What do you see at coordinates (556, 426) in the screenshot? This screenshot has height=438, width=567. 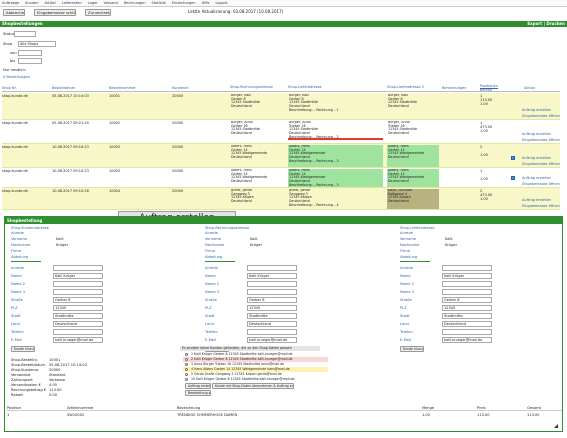 I see `resize-handle-icon` at bounding box center [556, 426].